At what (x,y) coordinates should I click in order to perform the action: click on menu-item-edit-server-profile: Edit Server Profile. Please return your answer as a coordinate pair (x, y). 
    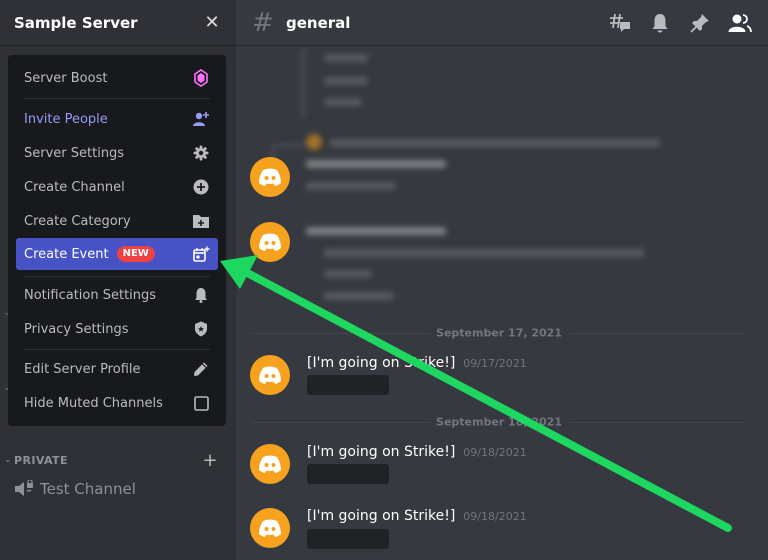
    Looking at the image, I should click on (117, 369).